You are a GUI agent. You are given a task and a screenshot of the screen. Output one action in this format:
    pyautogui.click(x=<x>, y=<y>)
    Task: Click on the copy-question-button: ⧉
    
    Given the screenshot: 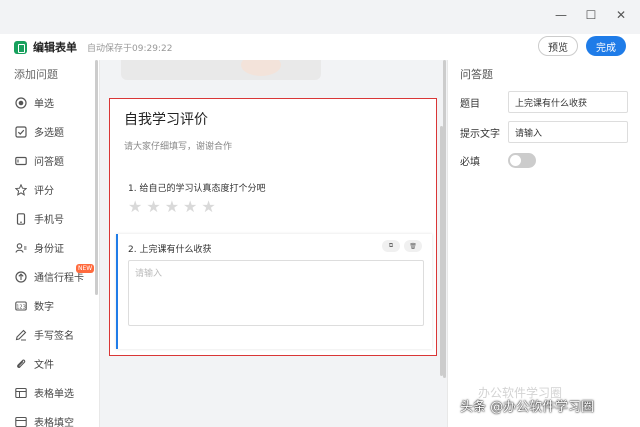 What is the action you would take?
    pyautogui.click(x=391, y=246)
    